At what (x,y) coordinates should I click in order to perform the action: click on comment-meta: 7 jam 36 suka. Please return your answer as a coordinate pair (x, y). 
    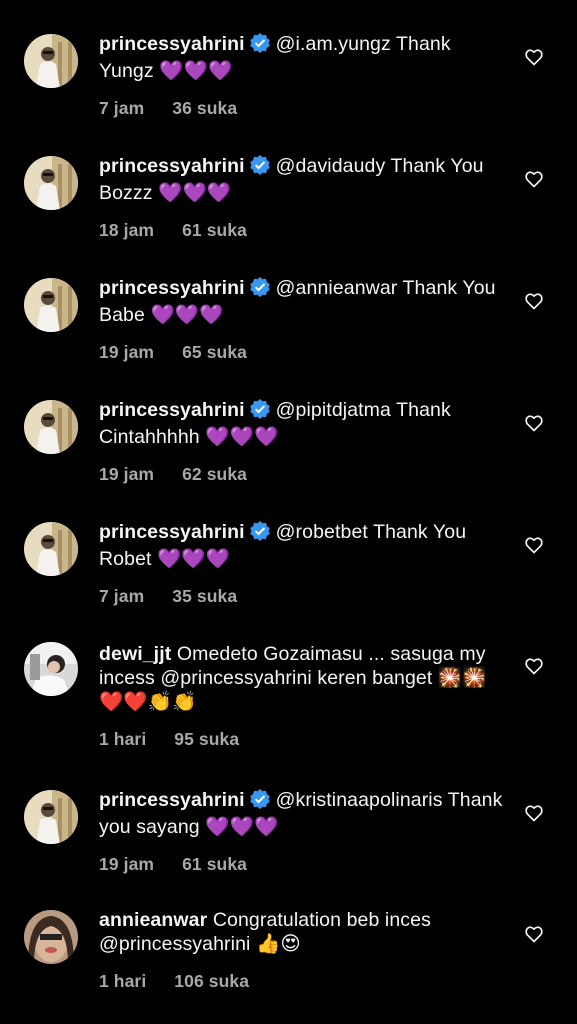
    Looking at the image, I should click on (304, 108).